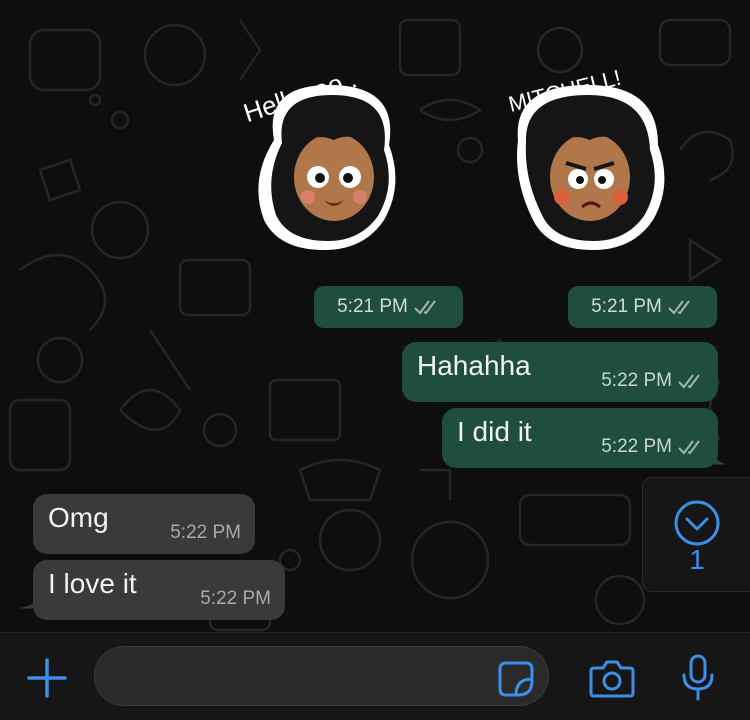  Describe the element at coordinates (321, 676) in the screenshot. I see `message-input` at that location.